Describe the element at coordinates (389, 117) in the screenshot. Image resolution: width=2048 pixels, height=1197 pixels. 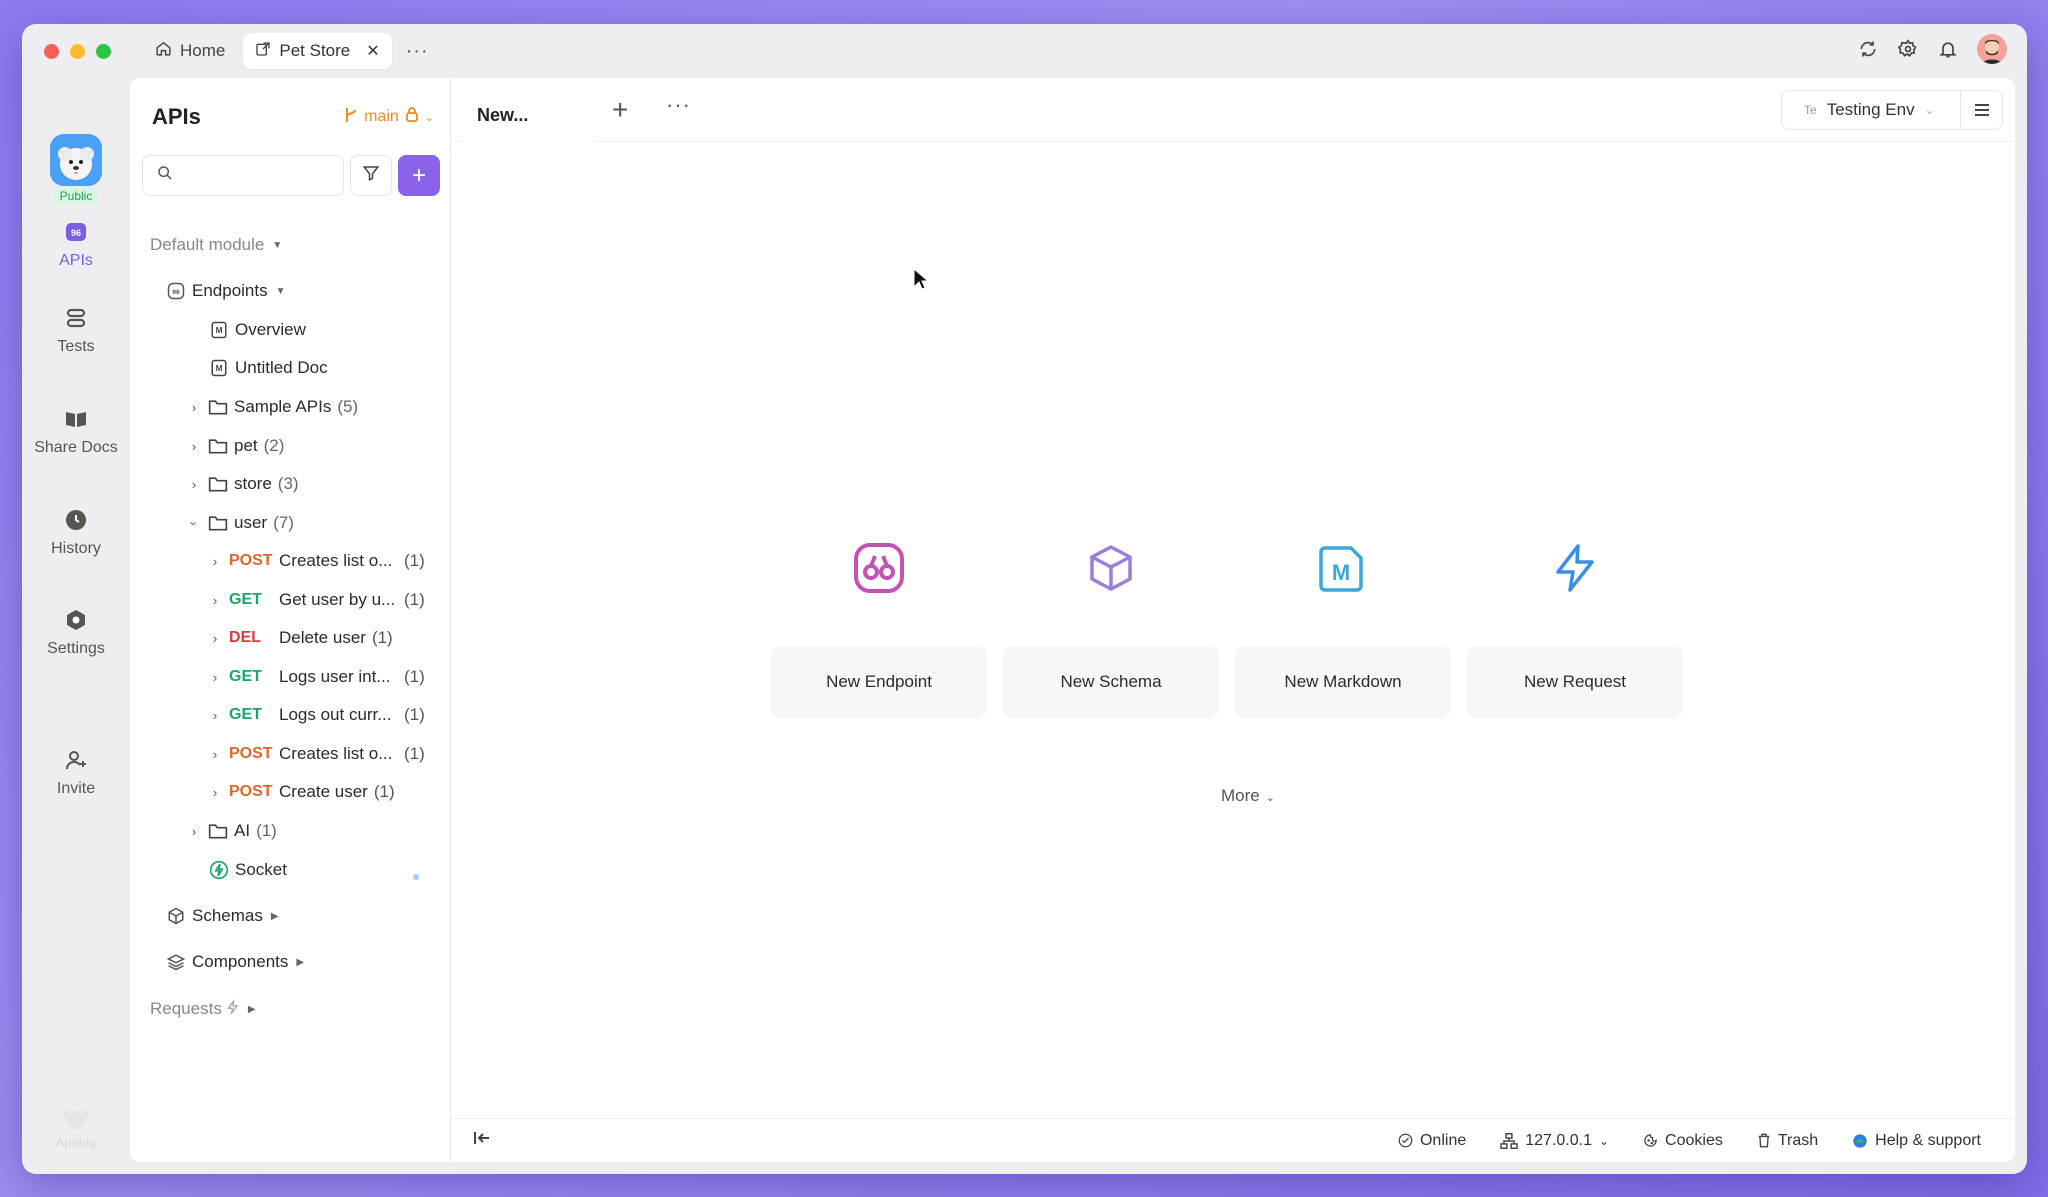
I see `branch-selector: main ⌄` at that location.